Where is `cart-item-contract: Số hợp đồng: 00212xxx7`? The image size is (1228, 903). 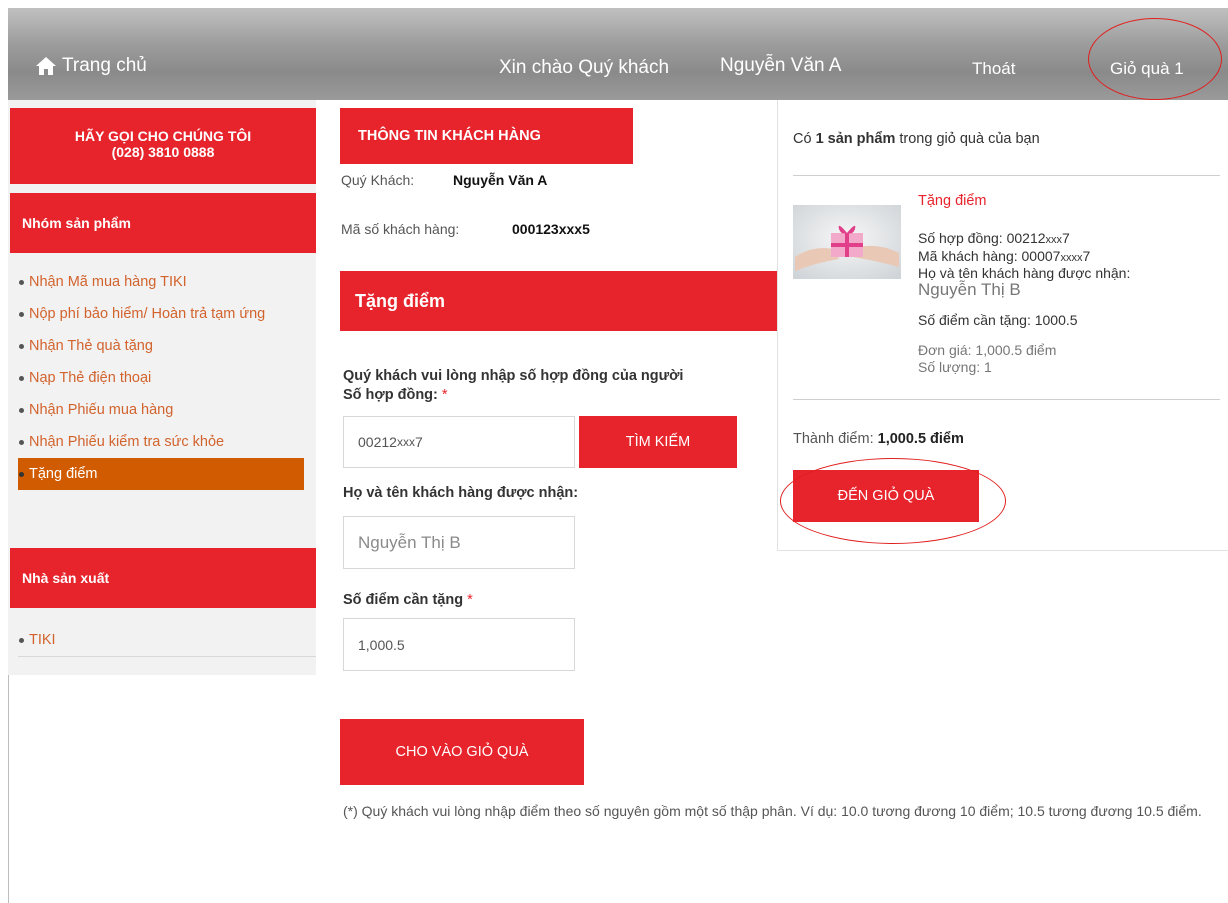 cart-item-contract: Số hợp đồng: 00212xxx7 is located at coordinates (994, 238).